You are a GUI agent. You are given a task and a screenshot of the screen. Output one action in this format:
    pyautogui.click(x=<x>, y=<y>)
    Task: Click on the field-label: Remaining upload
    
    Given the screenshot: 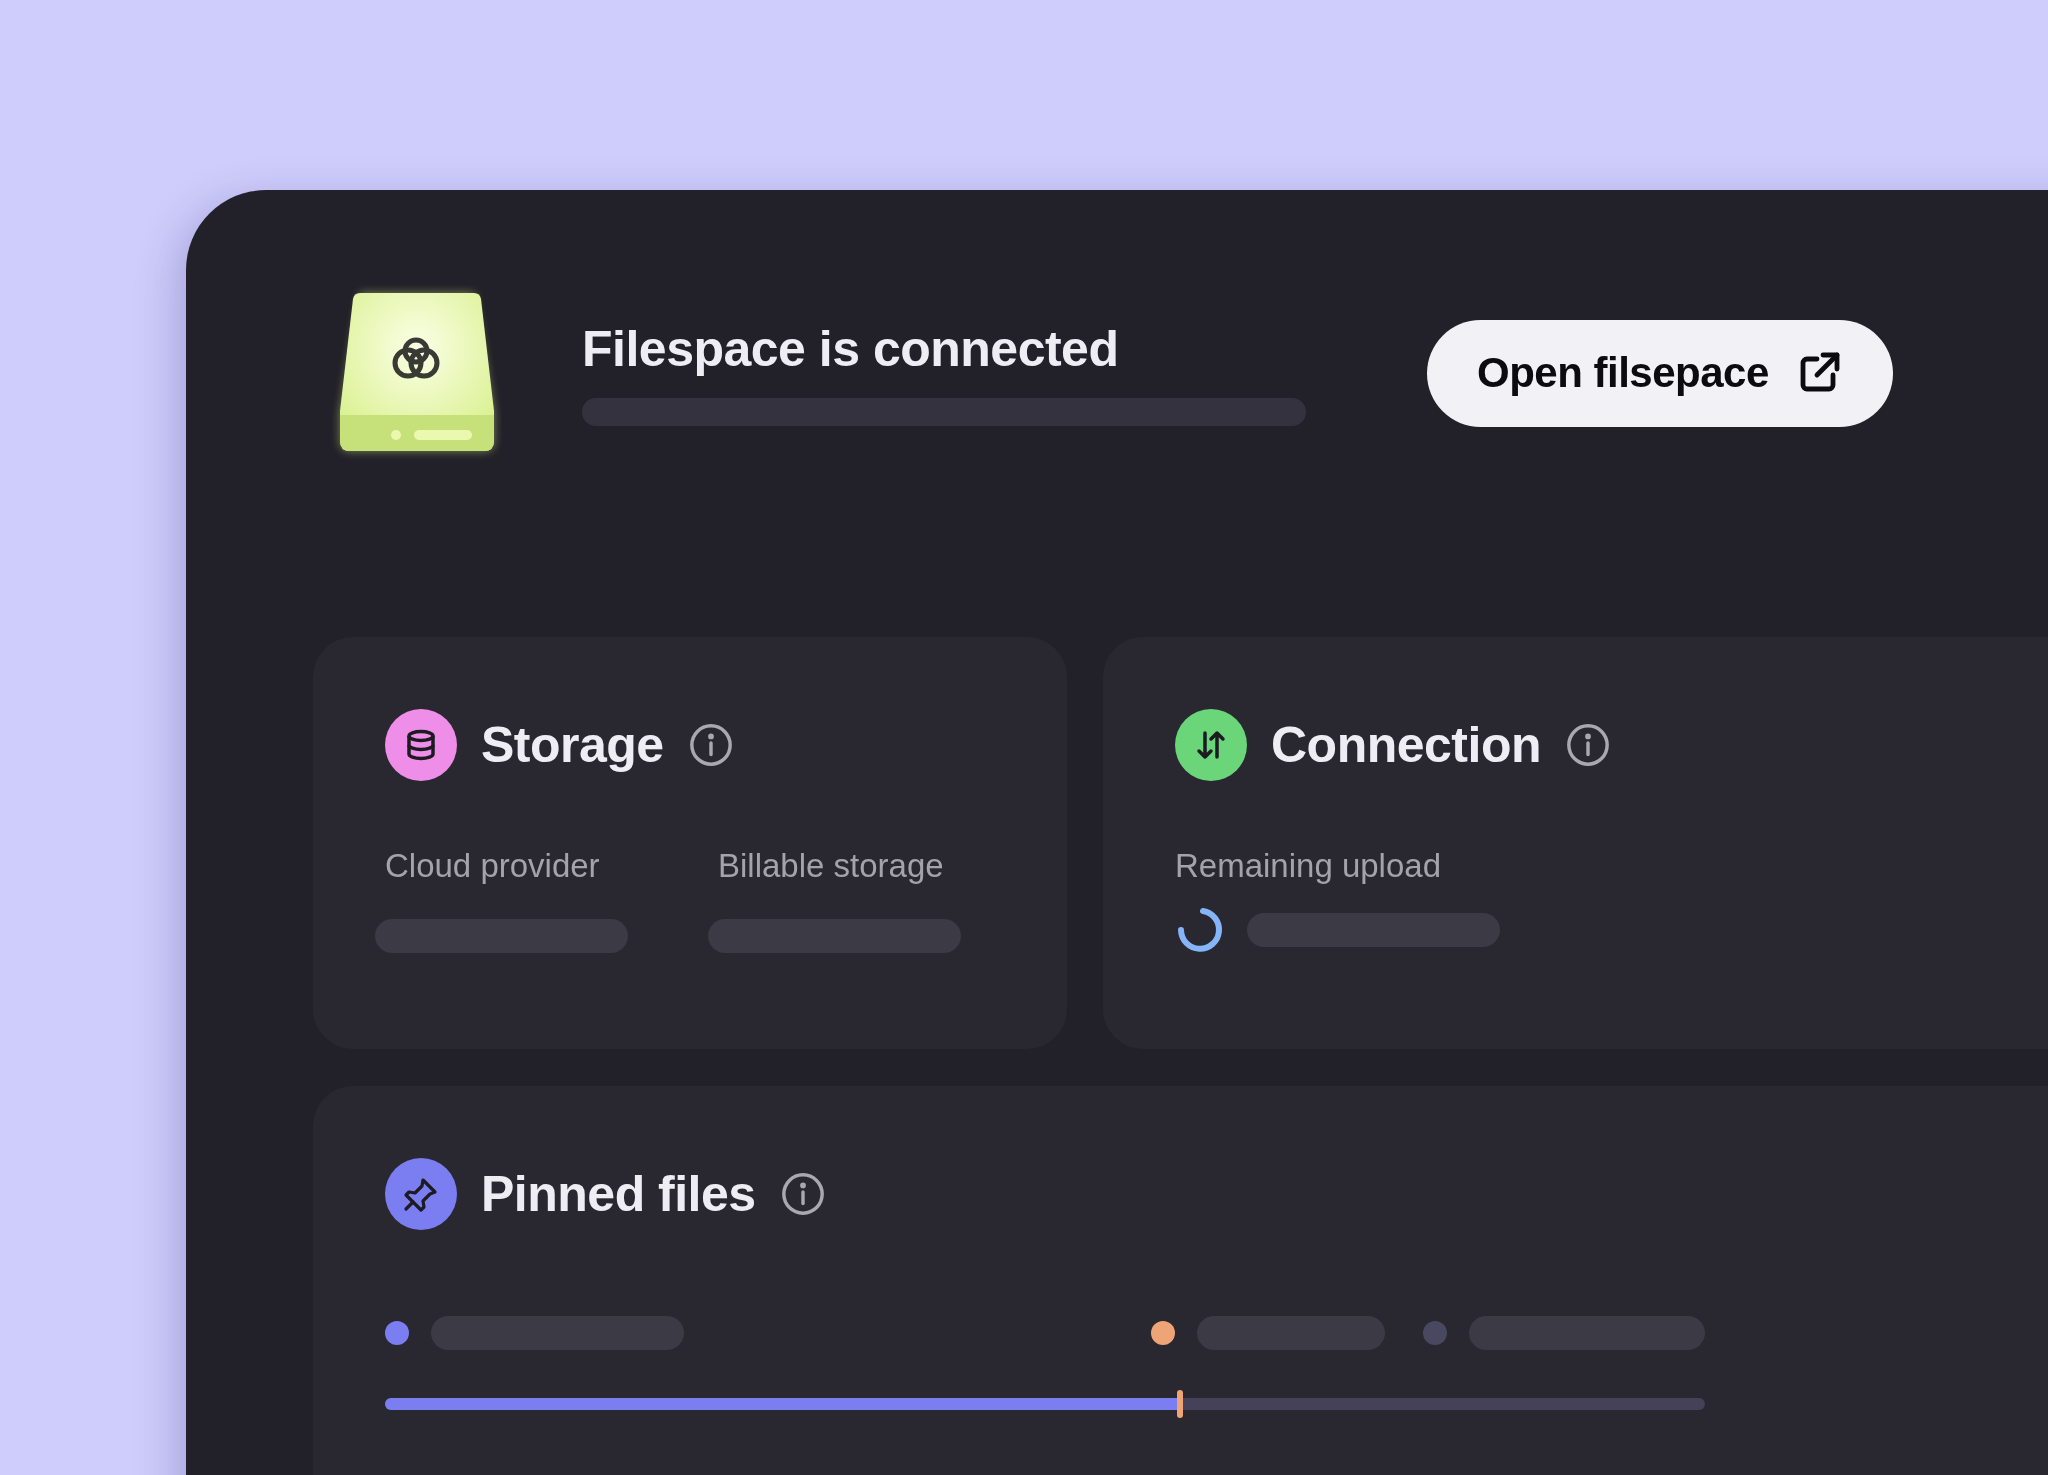 What is the action you would take?
    pyautogui.click(x=1308, y=866)
    